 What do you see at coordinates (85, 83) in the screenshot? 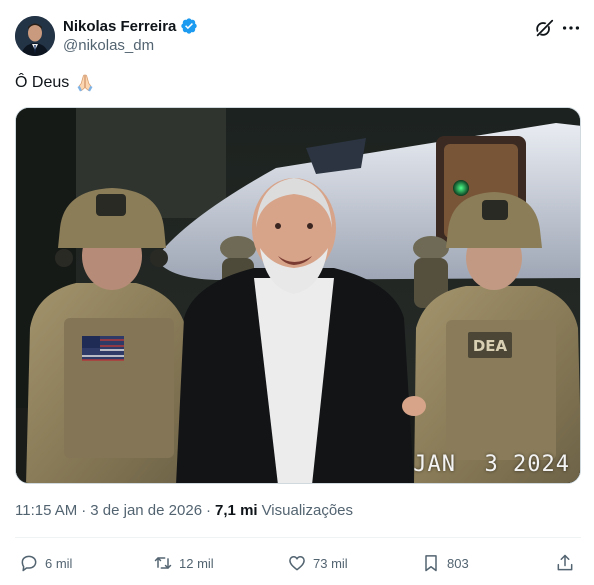
I see `folded-hands-icon` at bounding box center [85, 83].